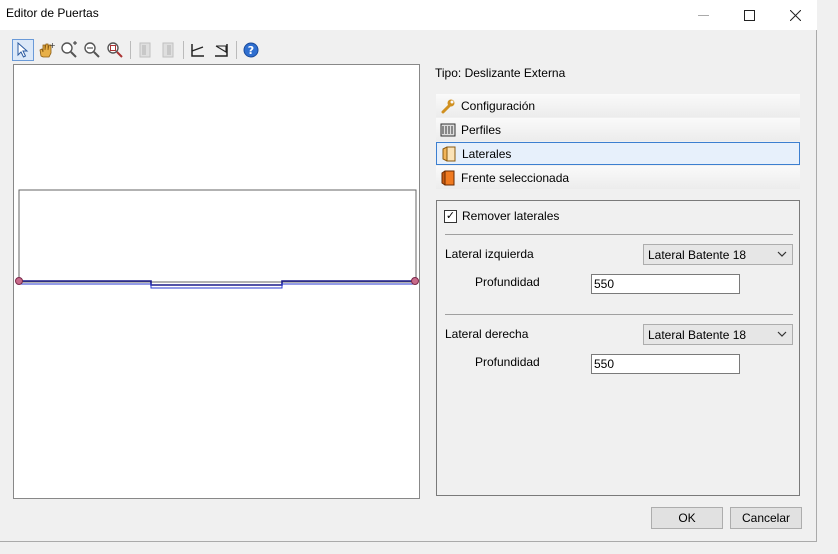  What do you see at coordinates (448, 106) in the screenshot?
I see `wrench-icon` at bounding box center [448, 106].